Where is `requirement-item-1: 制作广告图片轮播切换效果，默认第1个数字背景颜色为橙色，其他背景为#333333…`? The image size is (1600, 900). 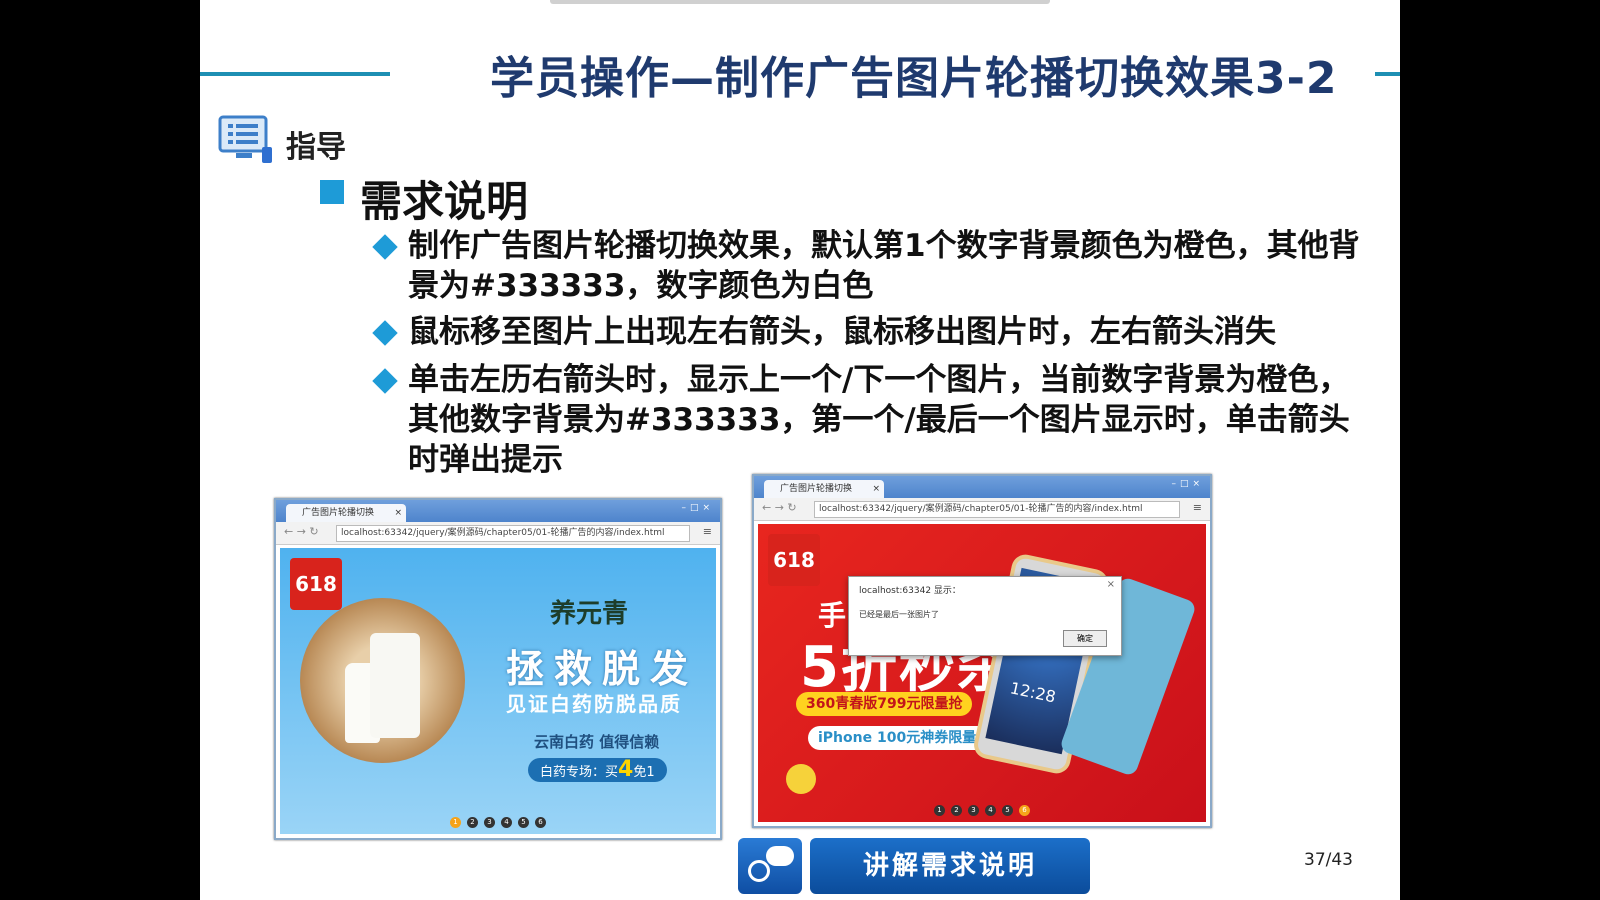
requirement-item-1: 制作广告图片轮播切换效果，默认第1个数字背景颜色为橙色，其他背景为#333333… is located at coordinates (884, 266).